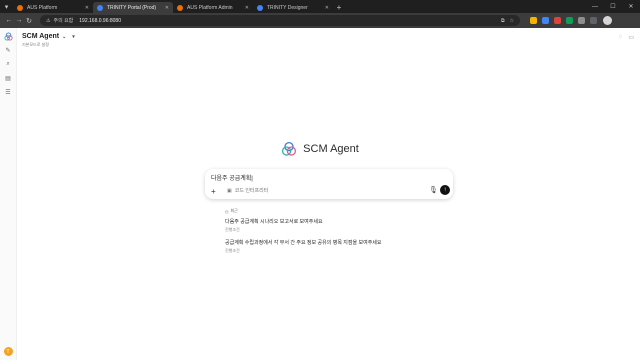 This screenshot has height=360, width=640. Describe the element at coordinates (631, 37) in the screenshot. I see `panel-toggle-icon: ▭` at that location.